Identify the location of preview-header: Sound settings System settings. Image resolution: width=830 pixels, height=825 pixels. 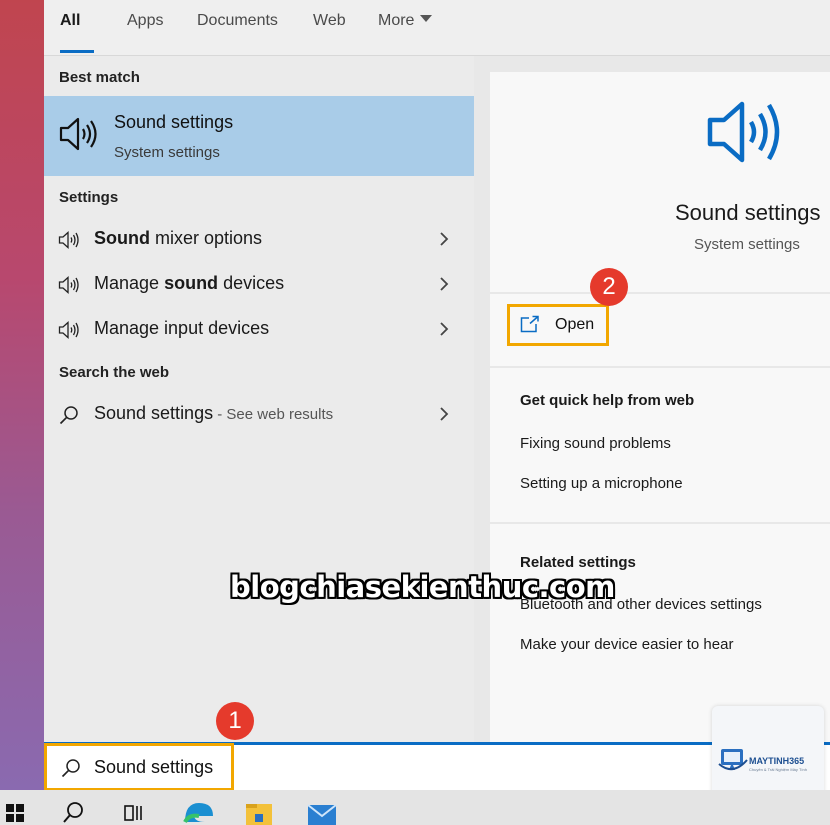
(660, 182).